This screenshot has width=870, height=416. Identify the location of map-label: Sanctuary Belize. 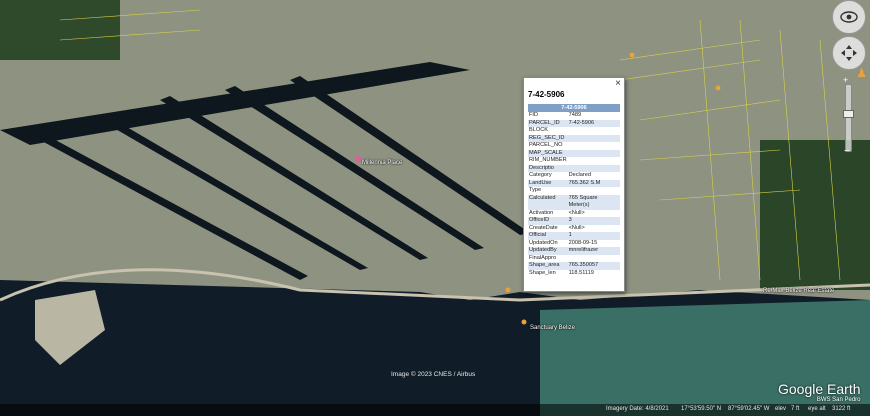
(553, 328).